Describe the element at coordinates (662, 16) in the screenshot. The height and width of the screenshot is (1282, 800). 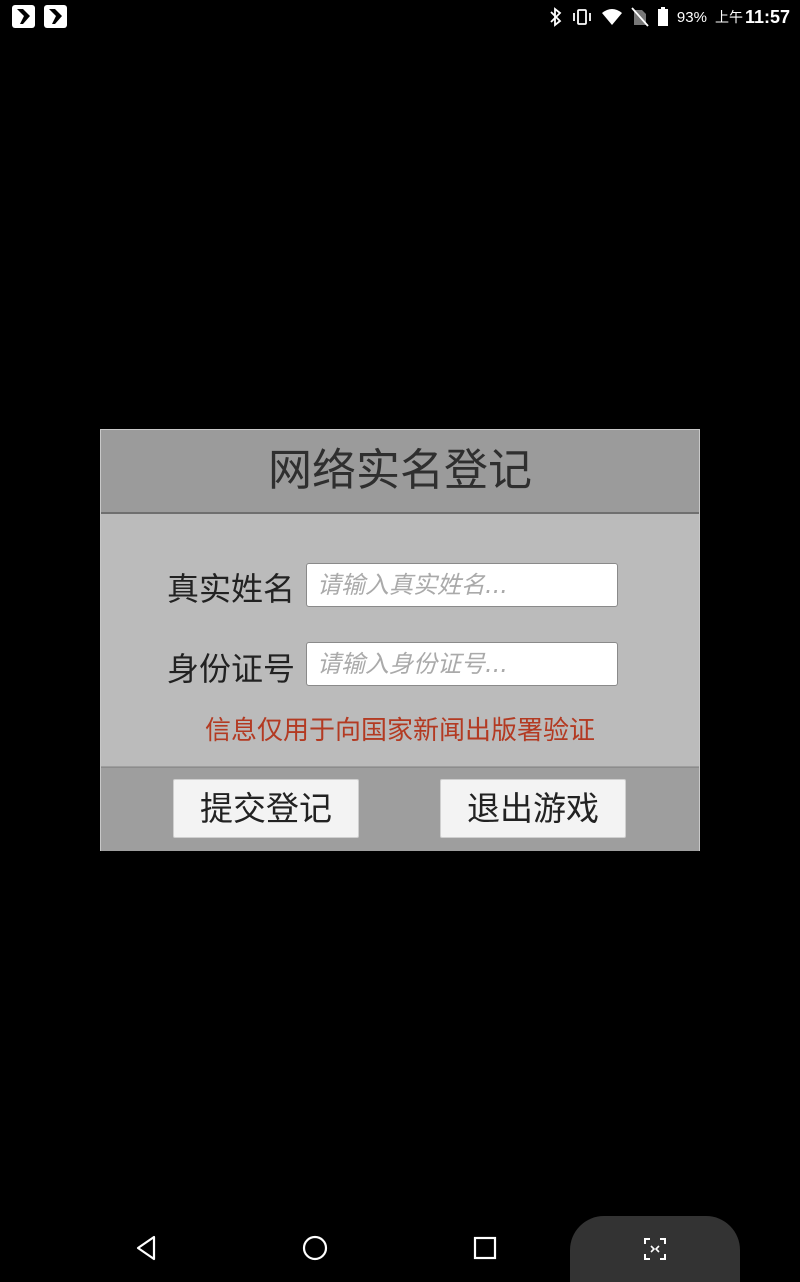
I see `battery-icon` at that location.